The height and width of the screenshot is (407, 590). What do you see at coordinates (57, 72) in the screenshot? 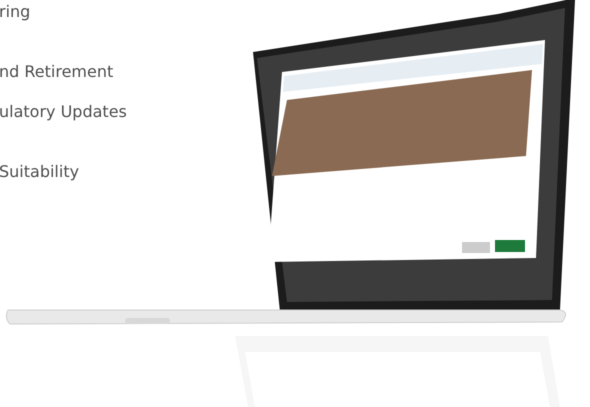
I see `feature-list-item: nd Retirement` at bounding box center [57, 72].